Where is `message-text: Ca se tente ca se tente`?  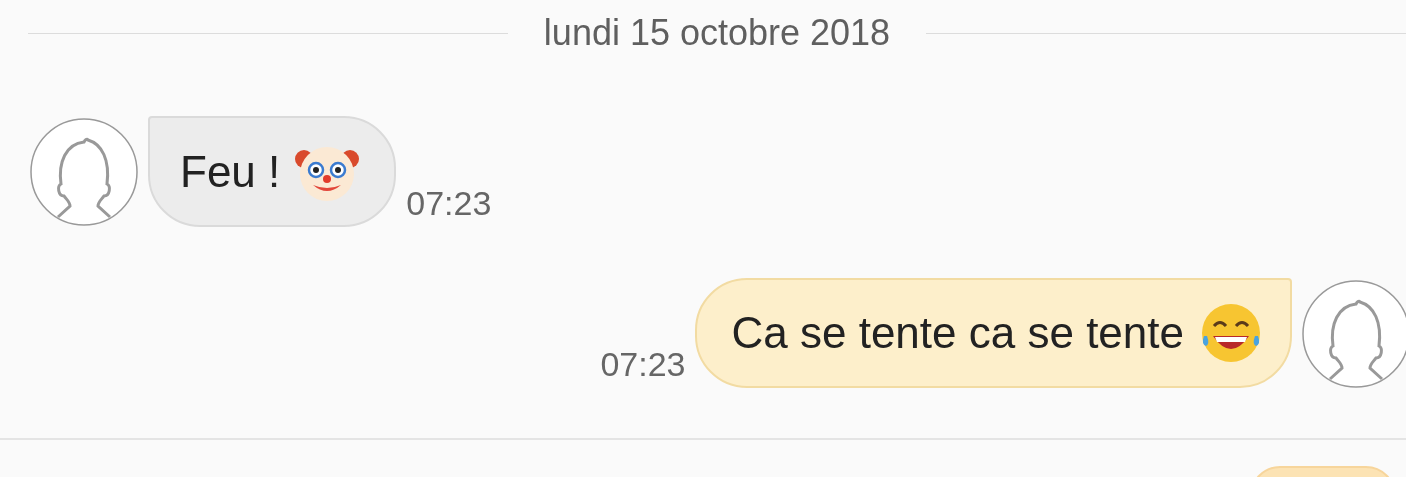 message-text: Ca se tente ca se tente is located at coordinates (957, 333).